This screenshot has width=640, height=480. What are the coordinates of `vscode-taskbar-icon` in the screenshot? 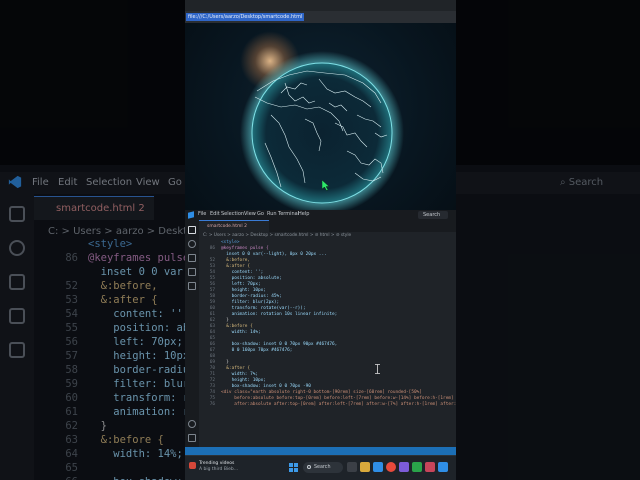 It's located at (443, 467).